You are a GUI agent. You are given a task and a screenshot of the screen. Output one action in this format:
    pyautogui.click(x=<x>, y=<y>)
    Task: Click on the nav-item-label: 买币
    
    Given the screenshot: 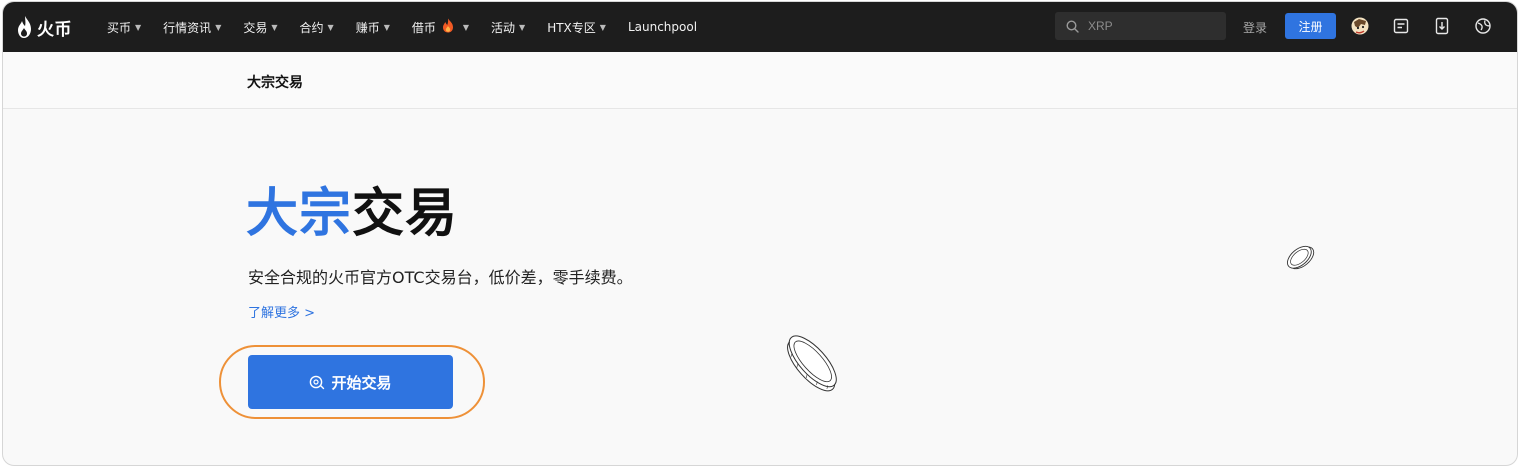 What is the action you would take?
    pyautogui.click(x=119, y=27)
    